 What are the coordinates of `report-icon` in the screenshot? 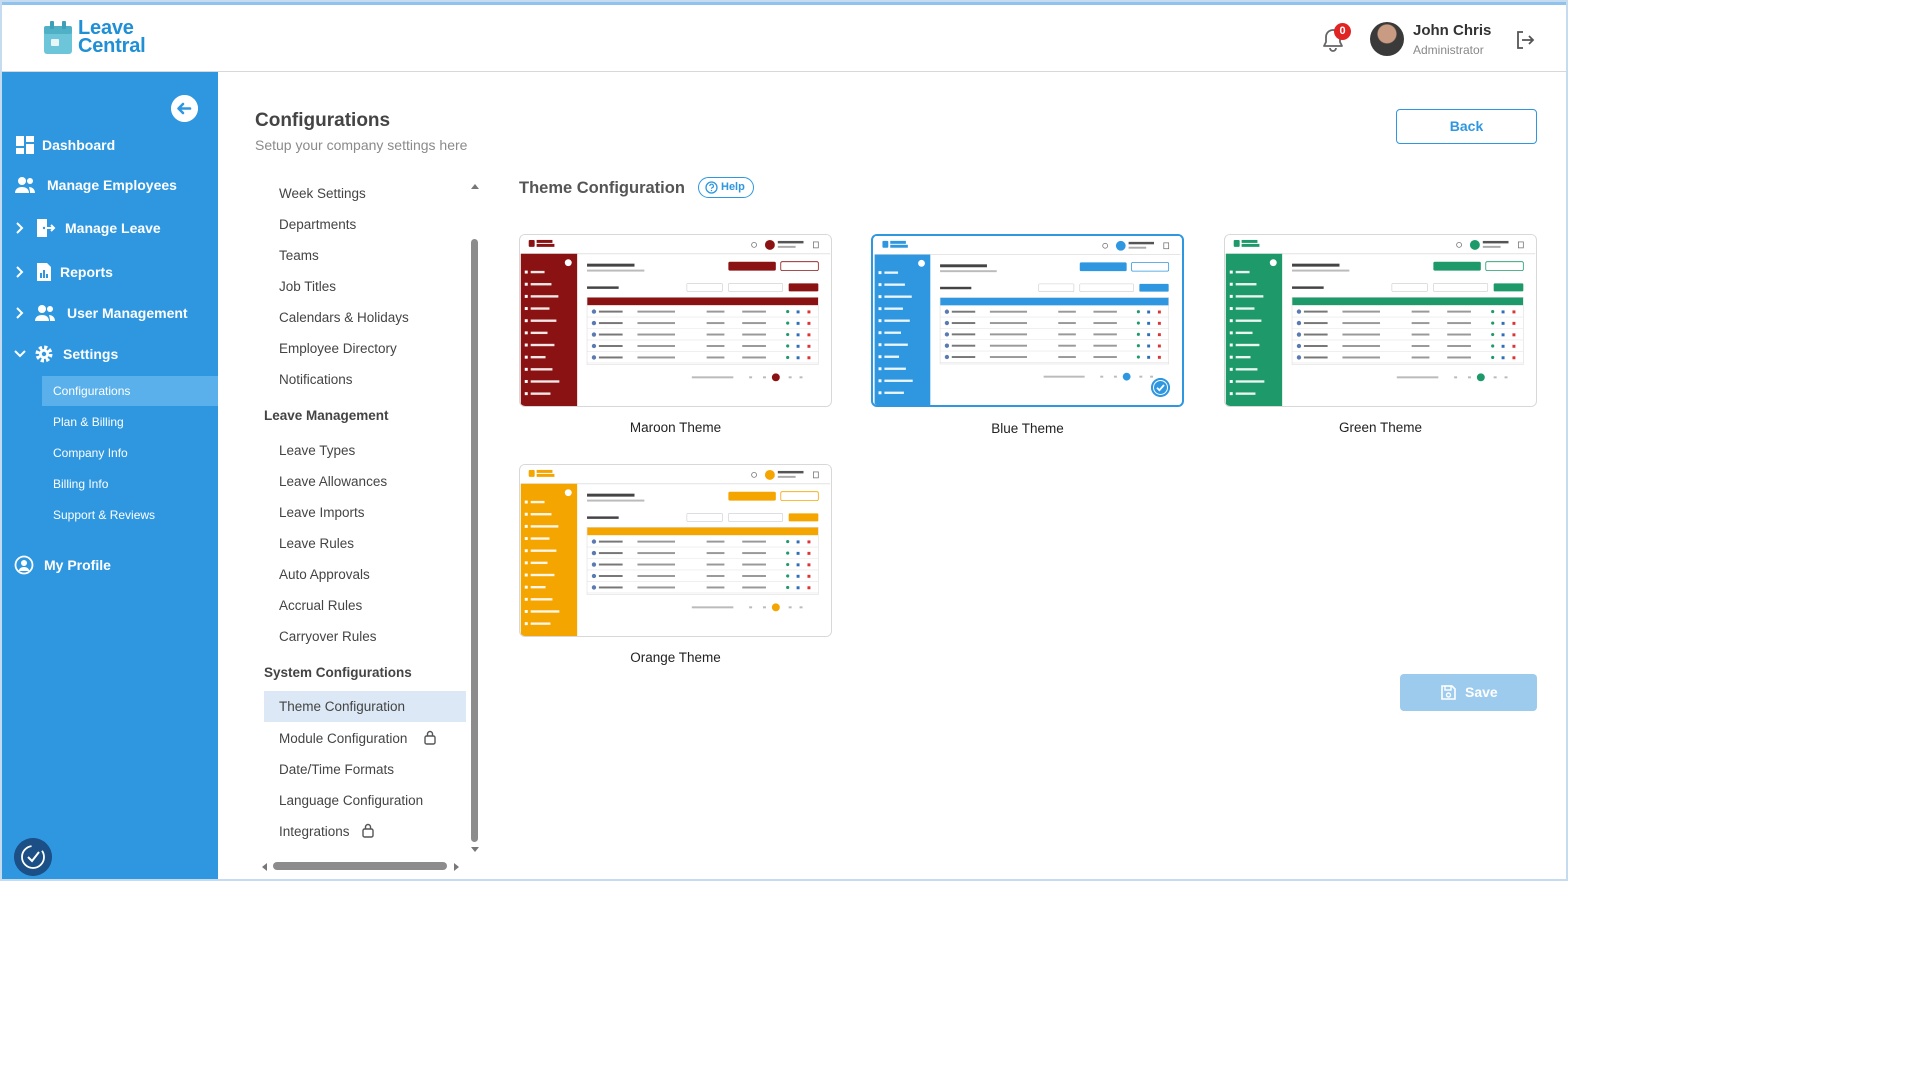 It's located at (44, 272).